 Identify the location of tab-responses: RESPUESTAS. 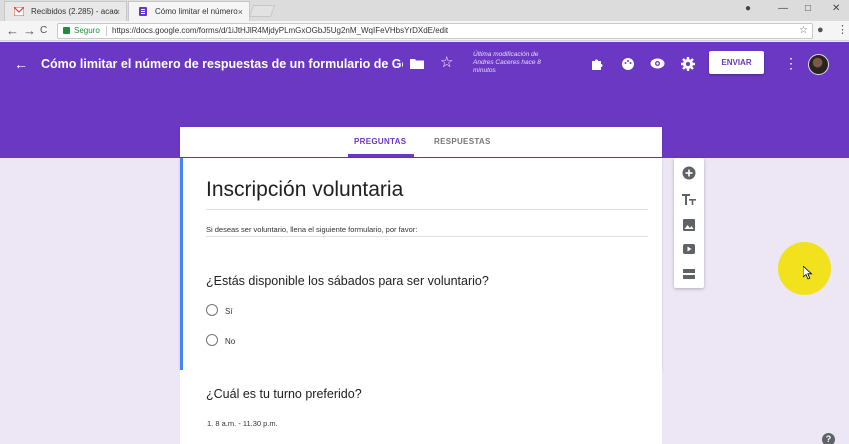
(462, 141).